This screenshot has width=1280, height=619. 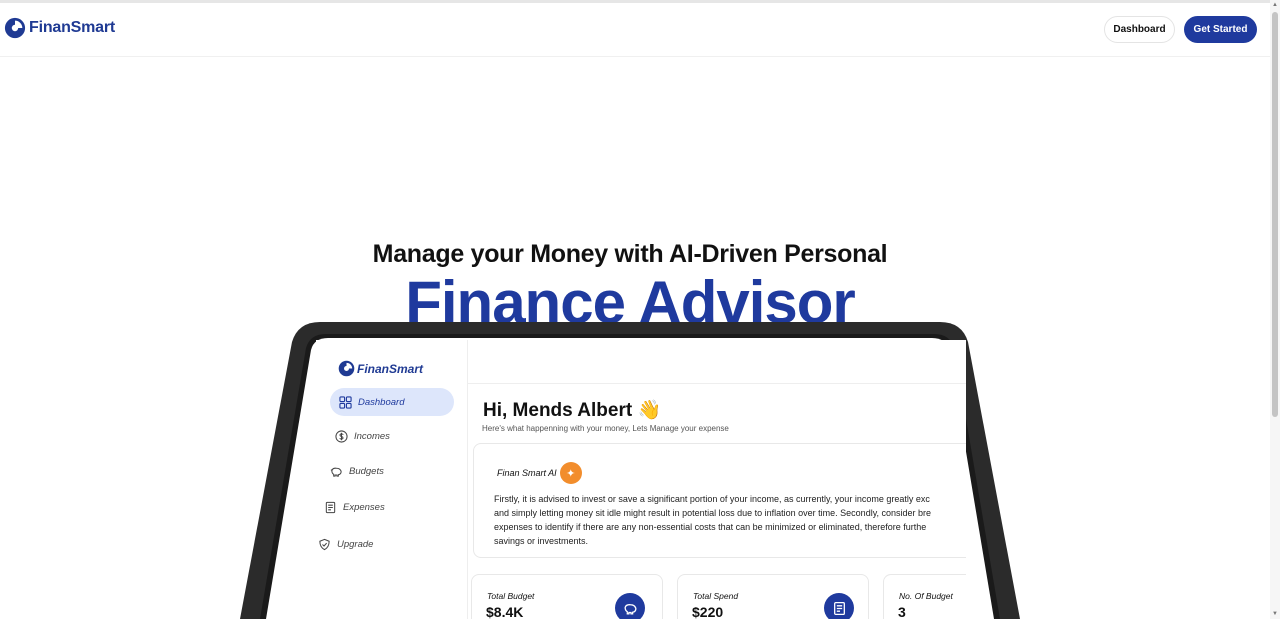 I want to click on shield-check-icon, so click(x=324, y=544).